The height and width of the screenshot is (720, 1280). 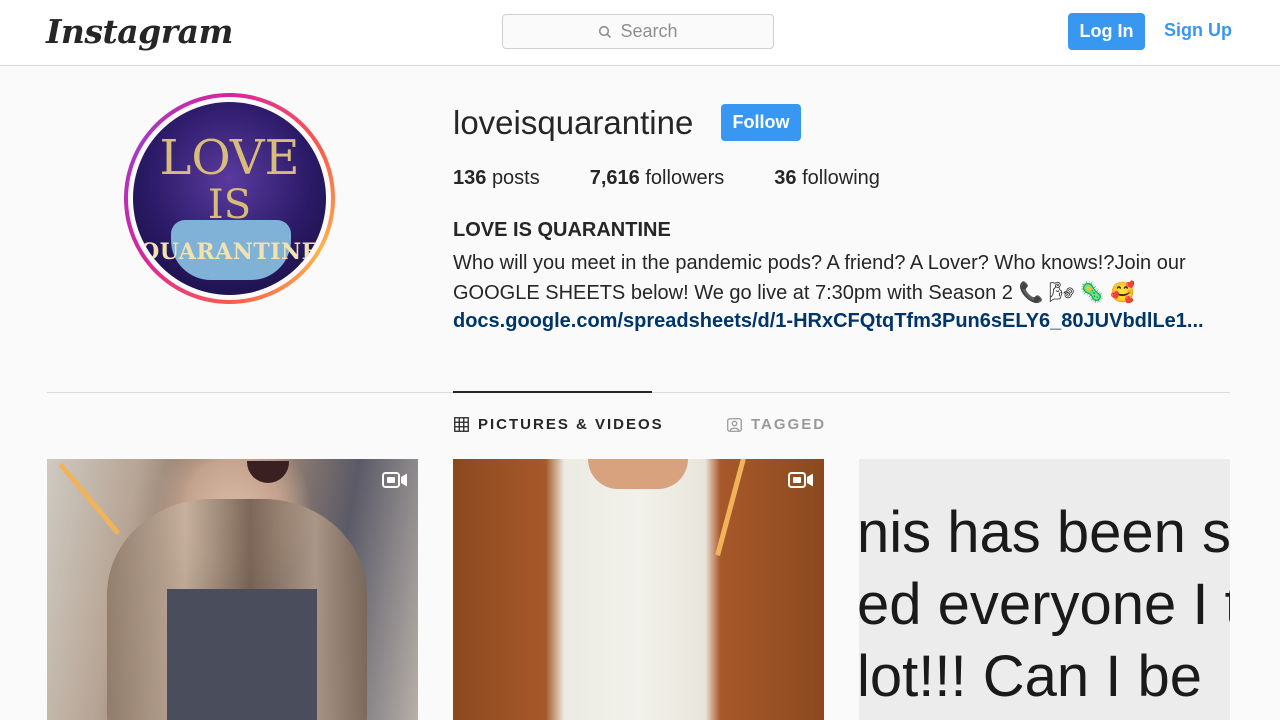 I want to click on post-3-text-line-1: nis has been s, so click(x=1044, y=532).